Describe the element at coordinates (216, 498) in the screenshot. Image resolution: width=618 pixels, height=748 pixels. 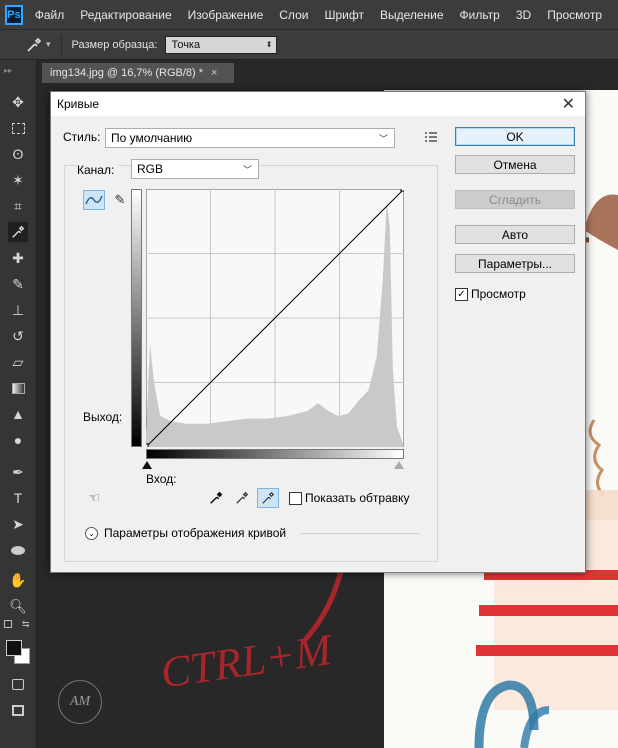
I see `black-eyedropper-icon` at that location.